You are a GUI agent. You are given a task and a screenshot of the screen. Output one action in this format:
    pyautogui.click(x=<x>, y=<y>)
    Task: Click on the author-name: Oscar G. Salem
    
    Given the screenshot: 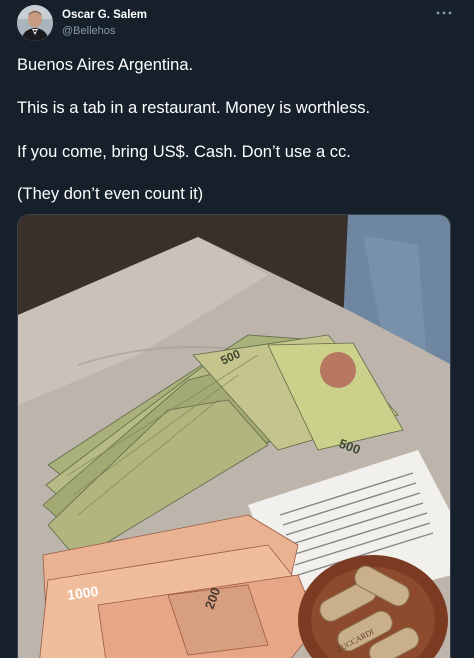 What is the action you would take?
    pyautogui.click(x=104, y=15)
    